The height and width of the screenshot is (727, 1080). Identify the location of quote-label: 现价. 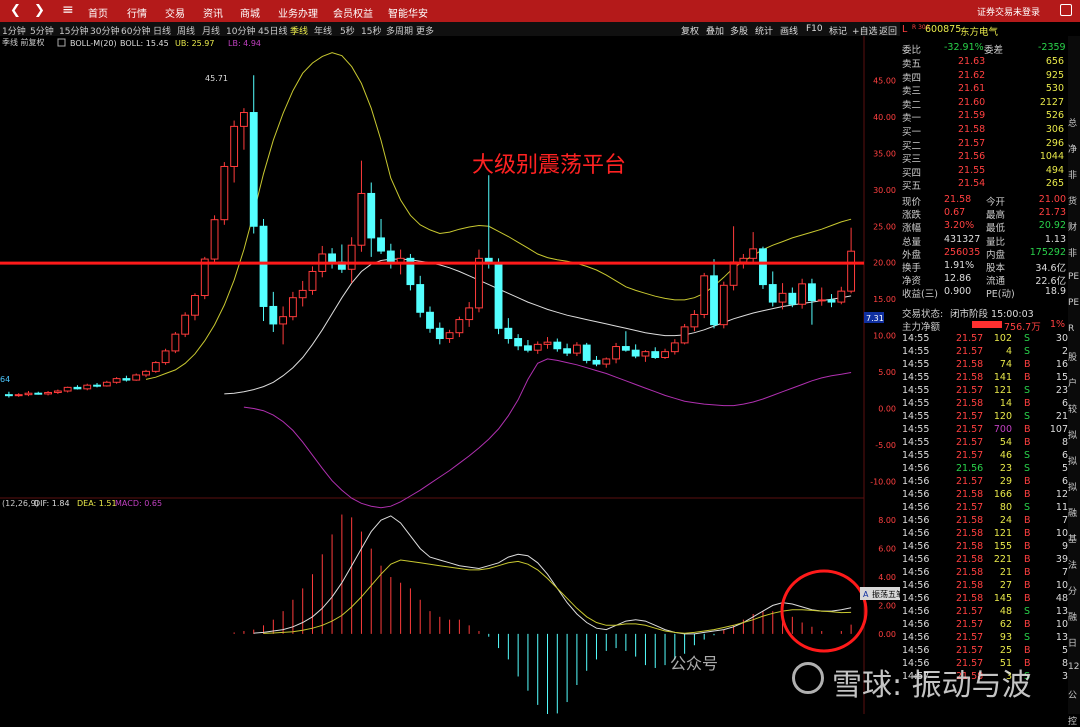
(912, 202).